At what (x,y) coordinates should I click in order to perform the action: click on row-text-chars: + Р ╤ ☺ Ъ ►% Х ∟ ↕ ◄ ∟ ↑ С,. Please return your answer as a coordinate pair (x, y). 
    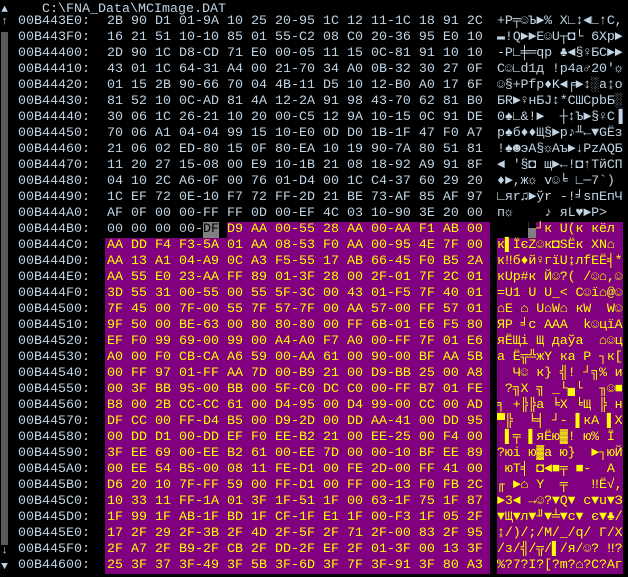
    Looking at the image, I should click on (560, 22).